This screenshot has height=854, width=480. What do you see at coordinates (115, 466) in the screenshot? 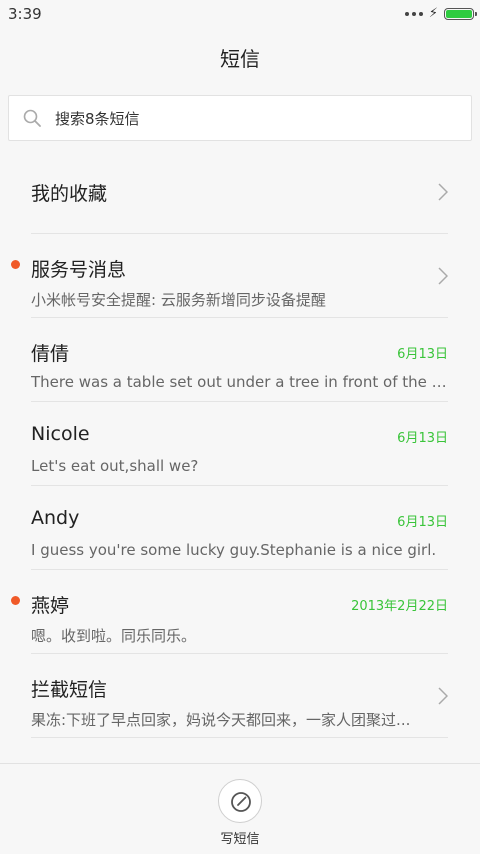
I see `conversation-preview: Let's eat out,shall we?` at bounding box center [115, 466].